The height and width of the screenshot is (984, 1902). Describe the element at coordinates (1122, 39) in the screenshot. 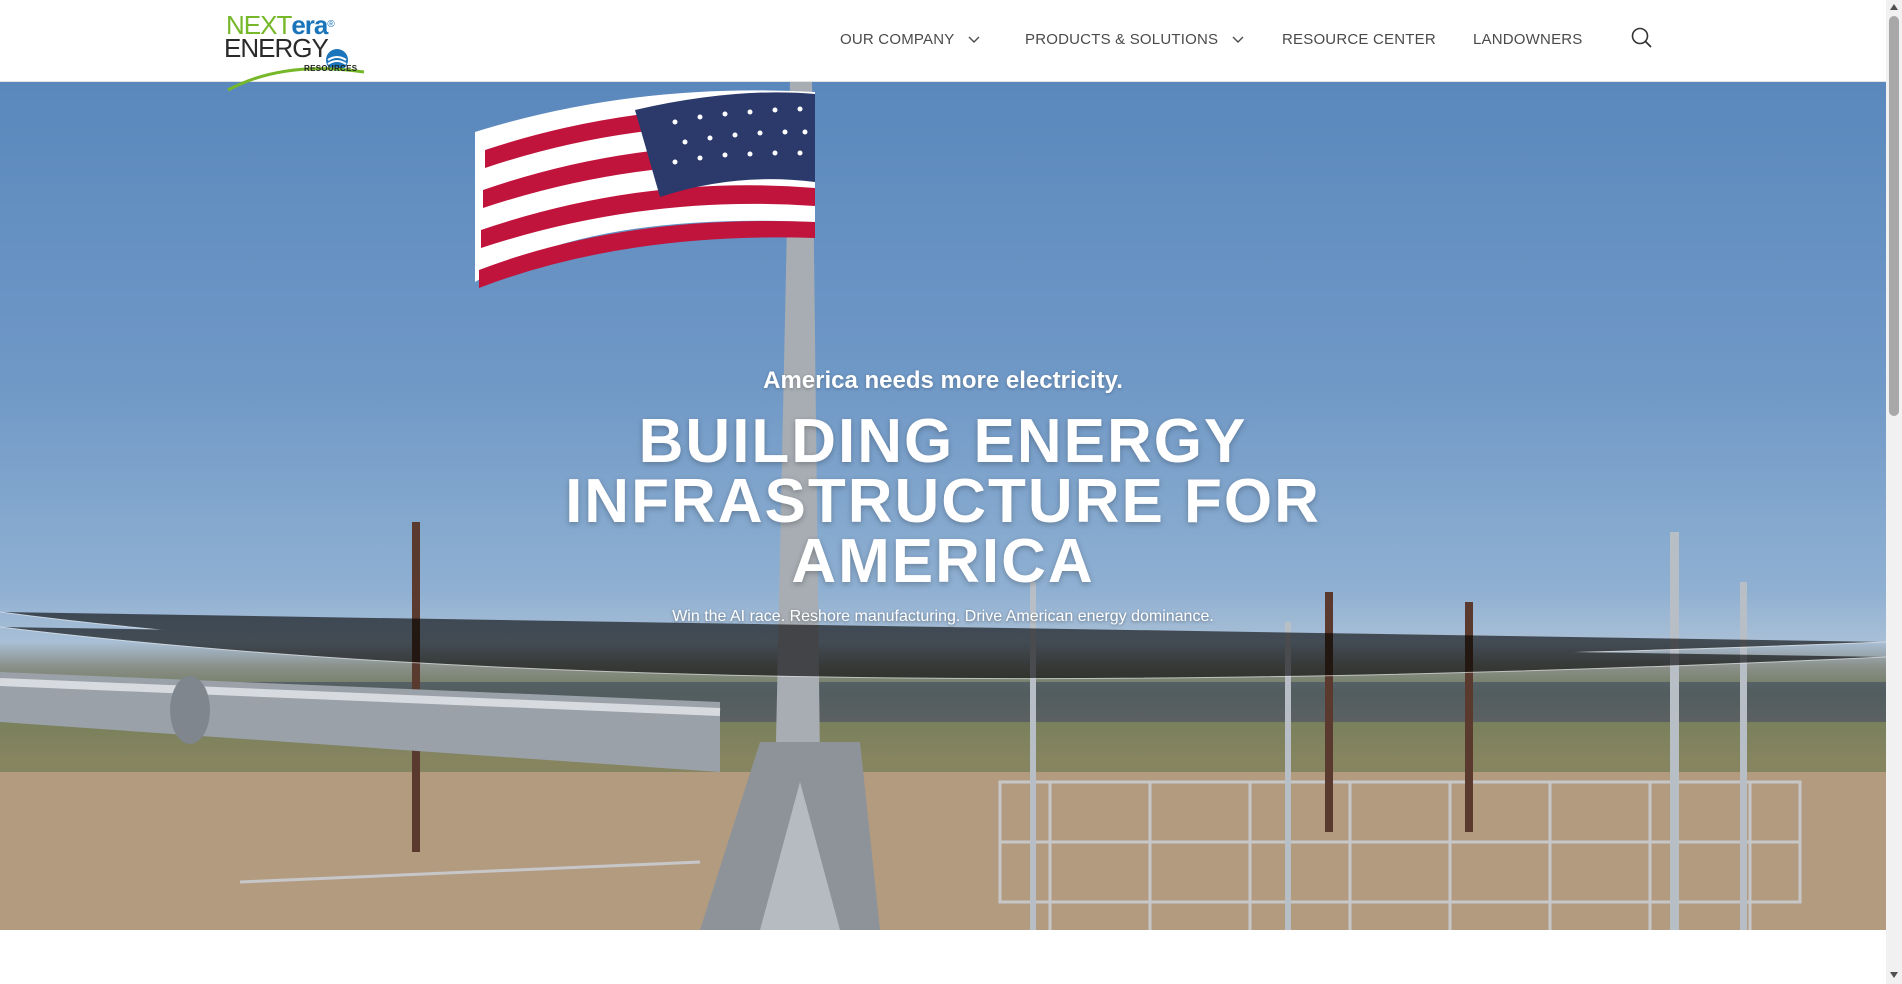

I see `nav-products-solutions-label: PRODUCTS & SOLUTIONS` at that location.